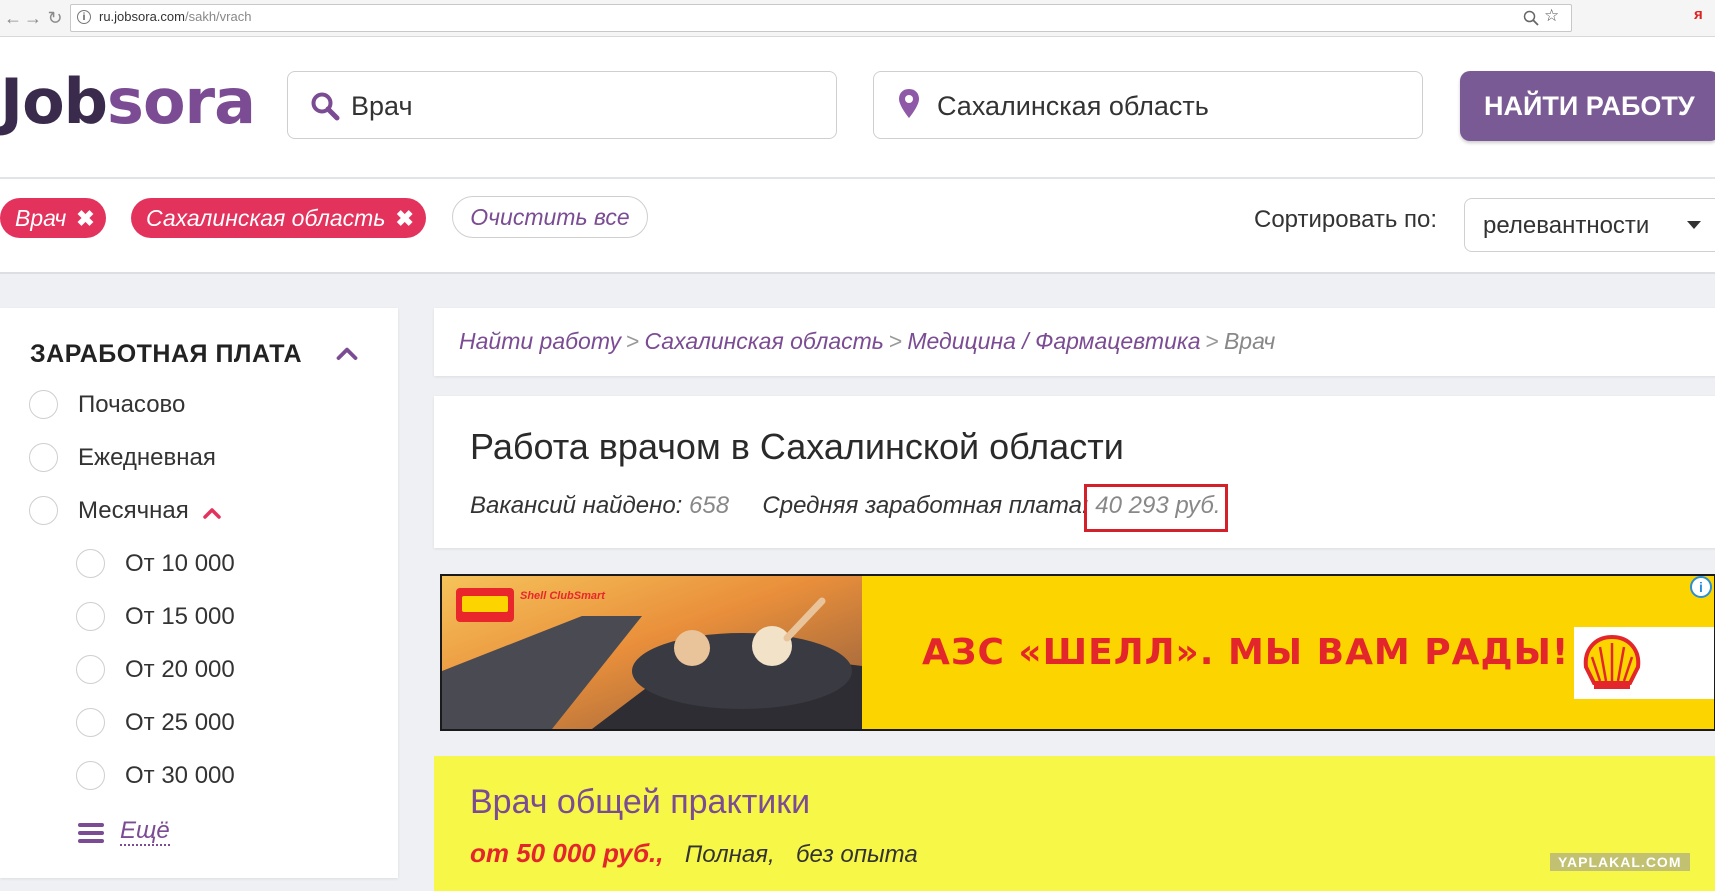 This screenshot has width=1715, height=891. Describe the element at coordinates (1566, 225) in the screenshot. I see `sort-value: релевантности` at that location.